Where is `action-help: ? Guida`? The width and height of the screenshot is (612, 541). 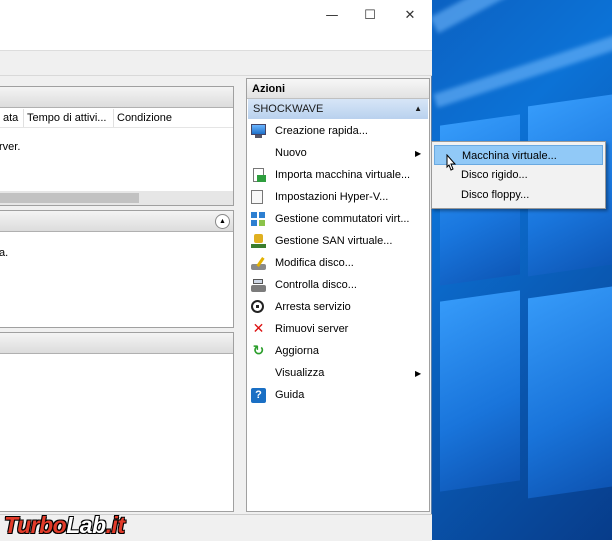 action-help: ? Guida is located at coordinates (337, 395).